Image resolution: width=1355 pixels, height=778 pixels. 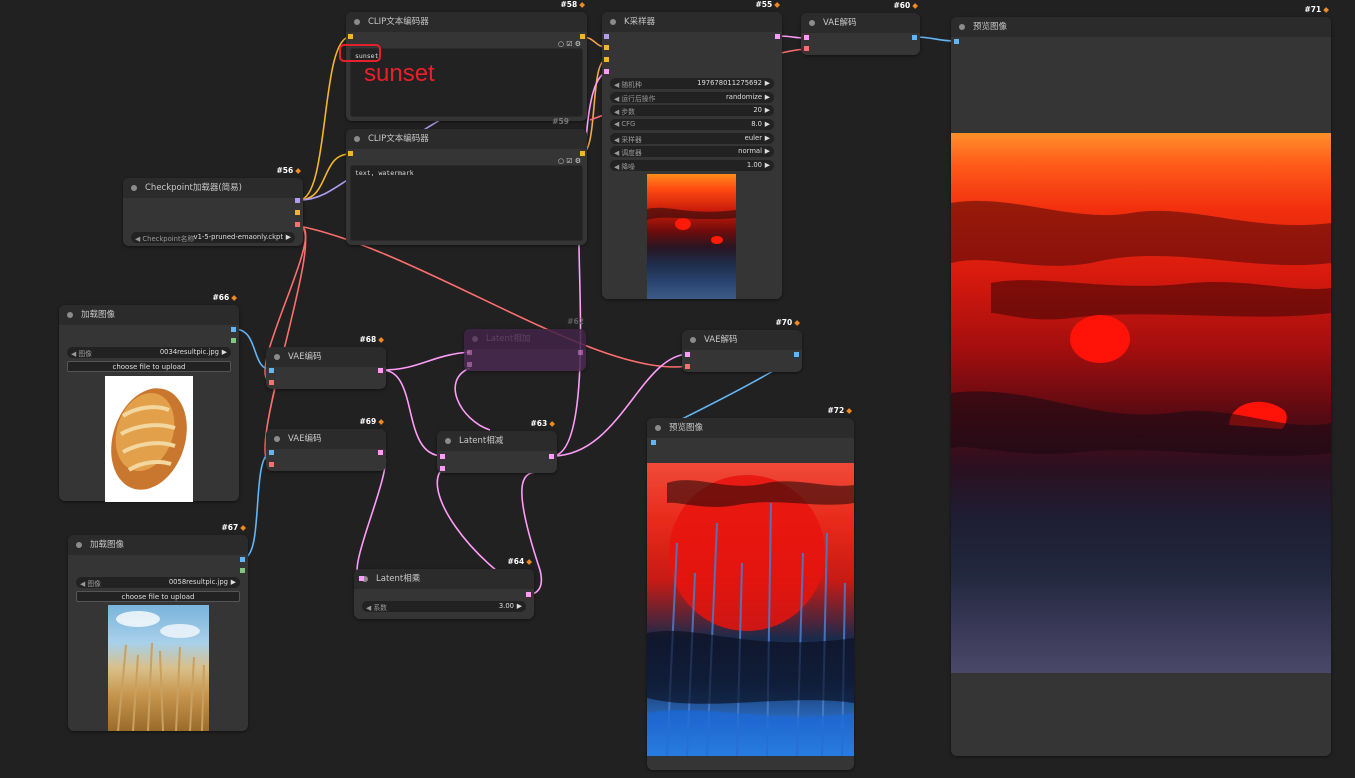 I want to click on multiplier-widget: ◀ 系数 3.00 ▶, so click(x=444, y=606).